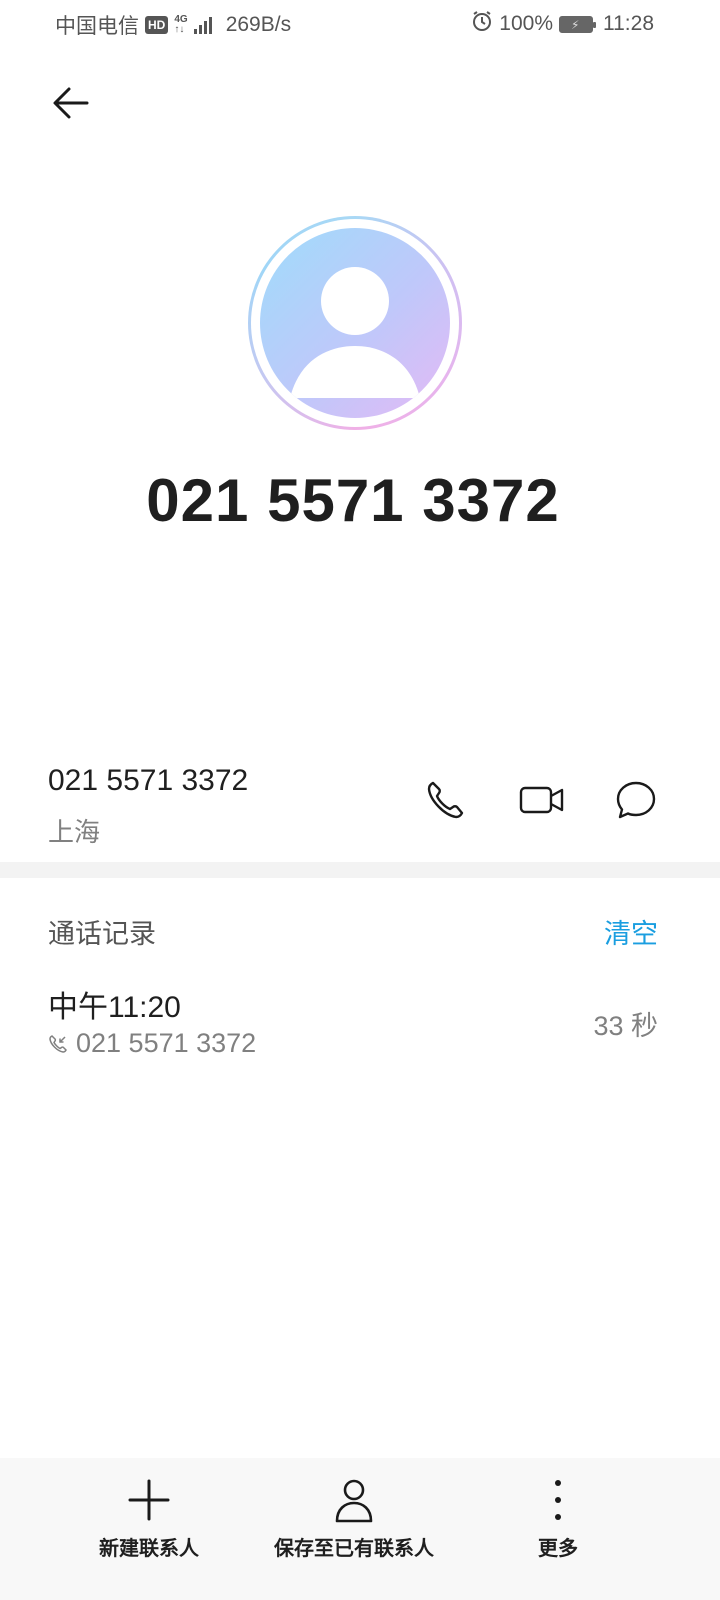 This screenshot has height=1600, width=720. I want to click on chat-bubble-icon, so click(636, 800).